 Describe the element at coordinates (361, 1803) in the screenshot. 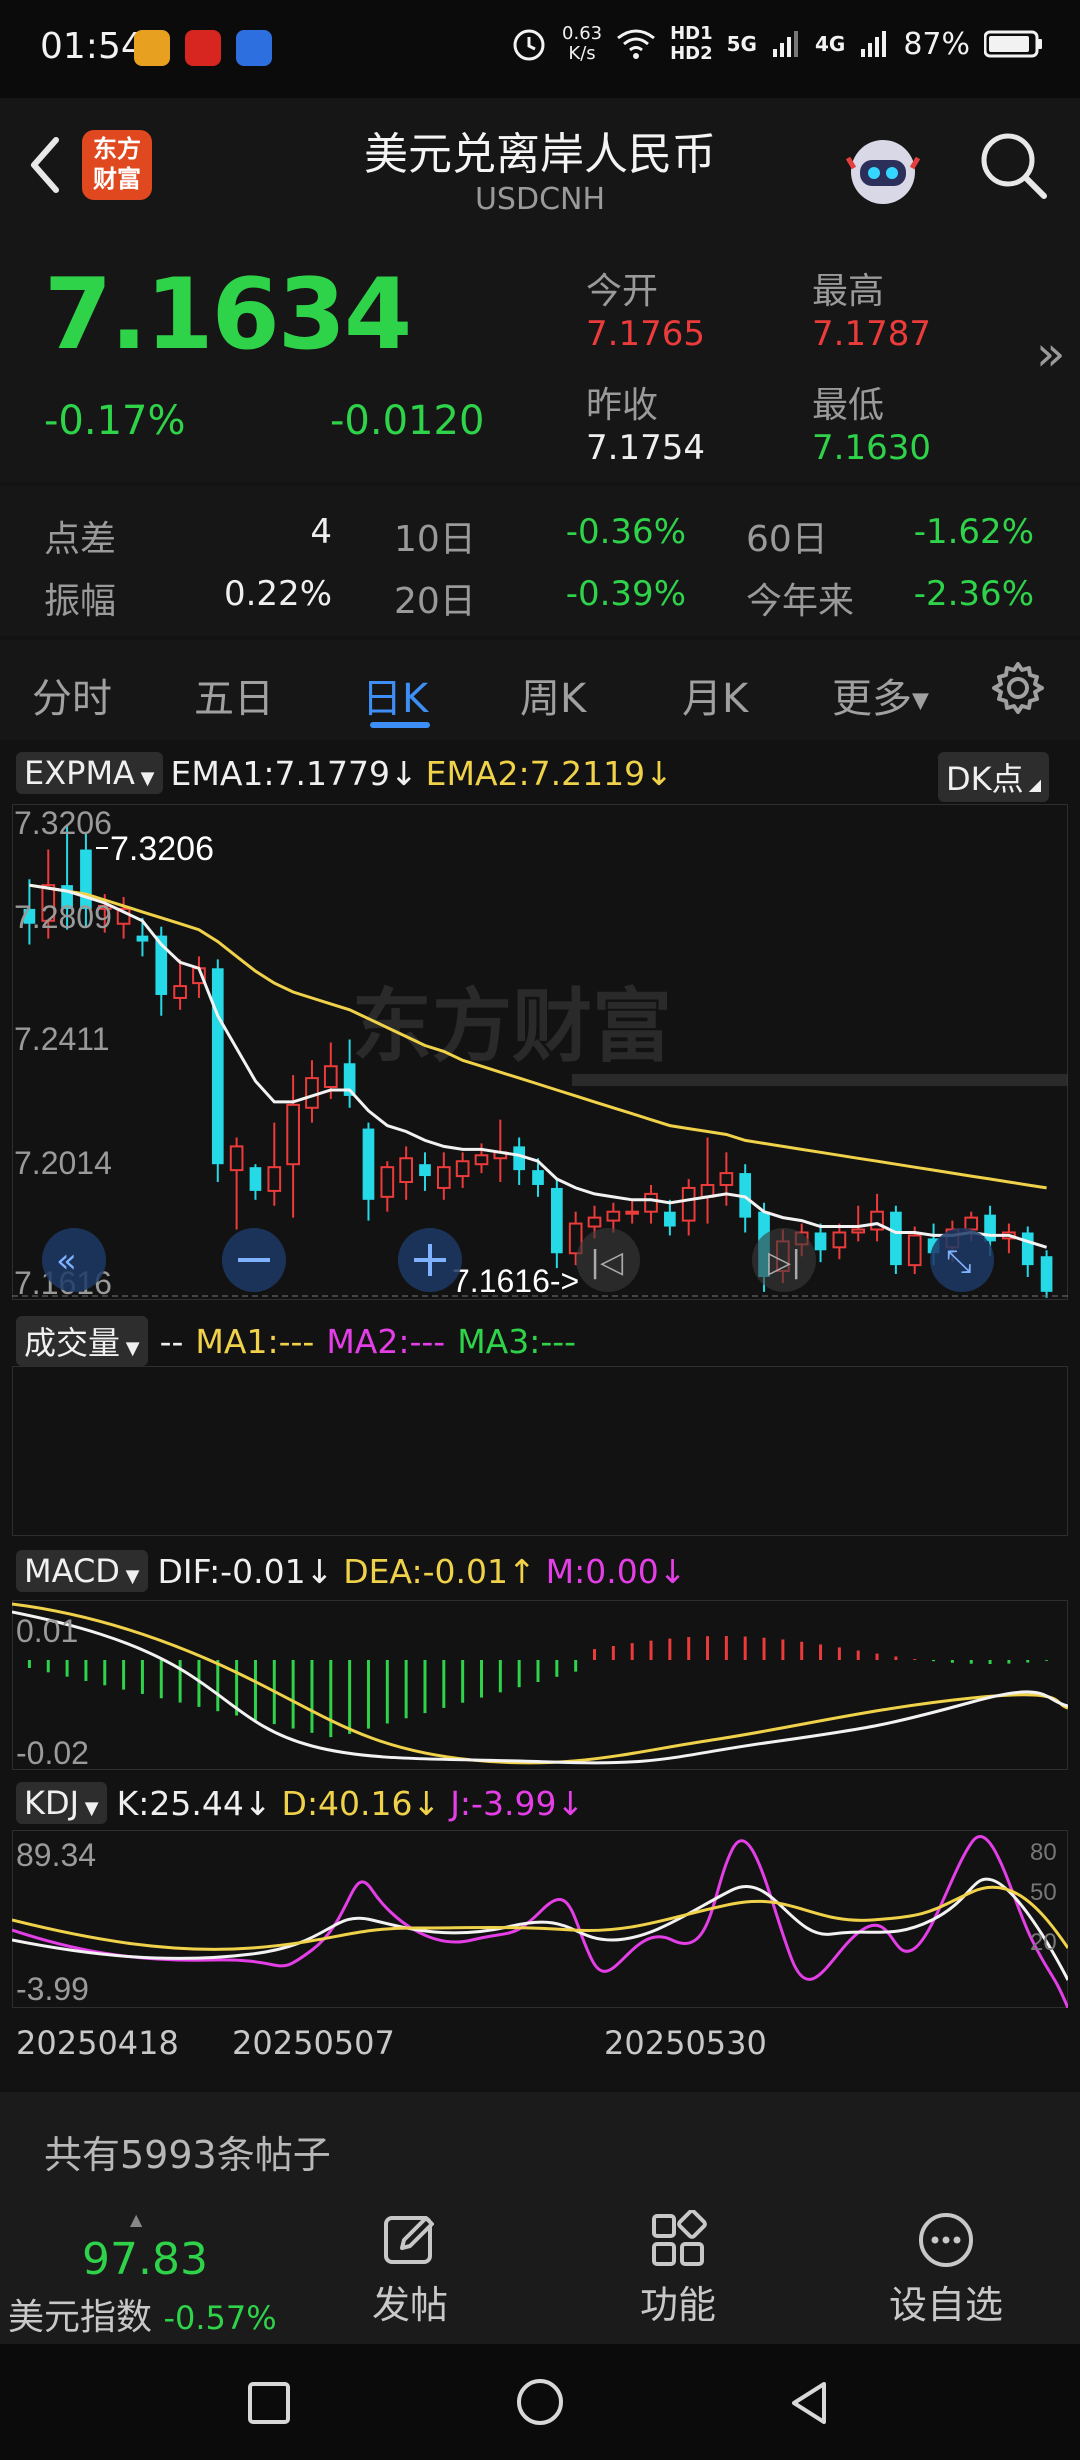

I see `d-readout: D:40.16↓` at that location.